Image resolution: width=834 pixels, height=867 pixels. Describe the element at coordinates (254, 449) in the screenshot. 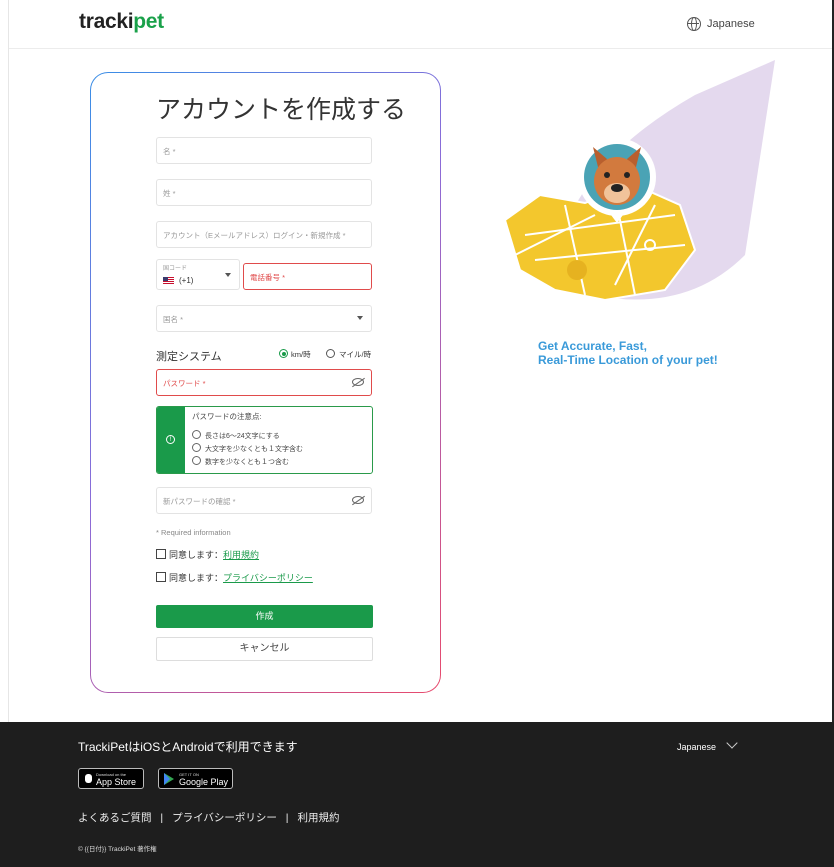

I see `hint-uppercase-text: 大文字を少なくとも１文字含む` at that location.